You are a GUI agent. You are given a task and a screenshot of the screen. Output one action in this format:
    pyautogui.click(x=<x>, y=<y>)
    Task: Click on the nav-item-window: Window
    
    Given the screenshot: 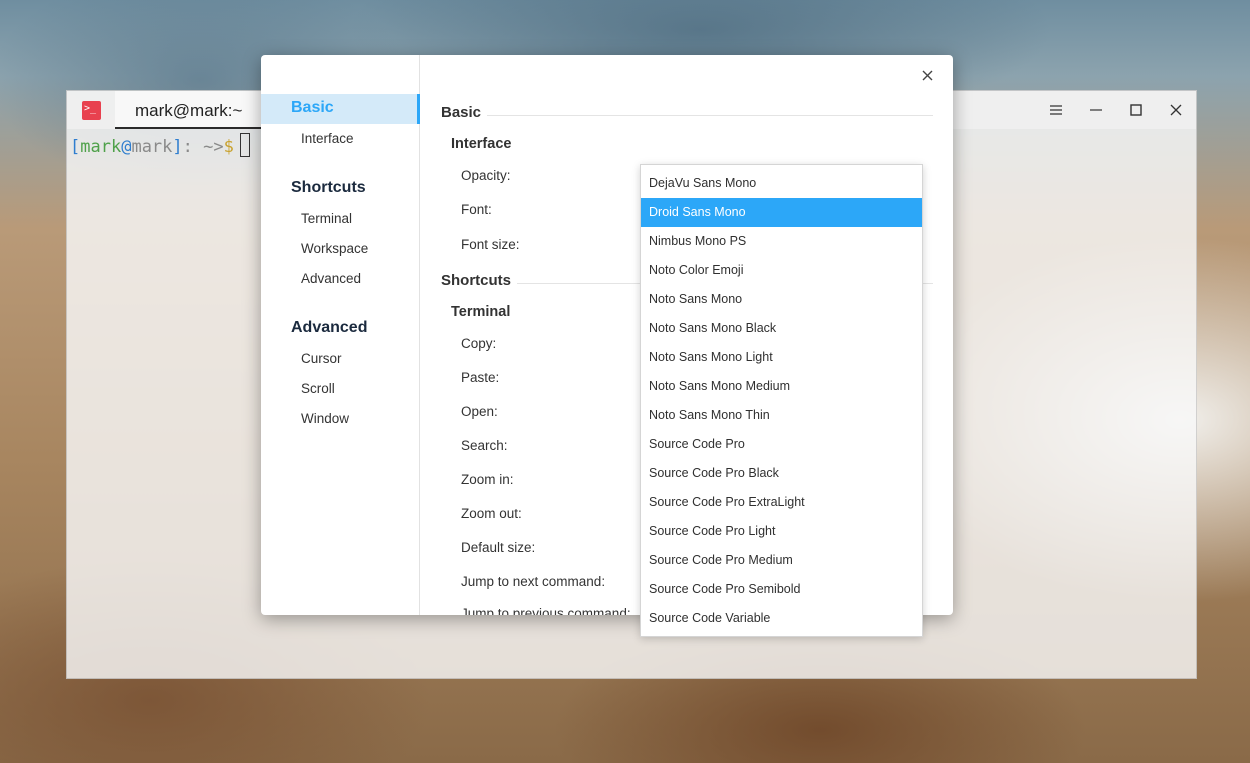 What is the action you would take?
    pyautogui.click(x=325, y=418)
    